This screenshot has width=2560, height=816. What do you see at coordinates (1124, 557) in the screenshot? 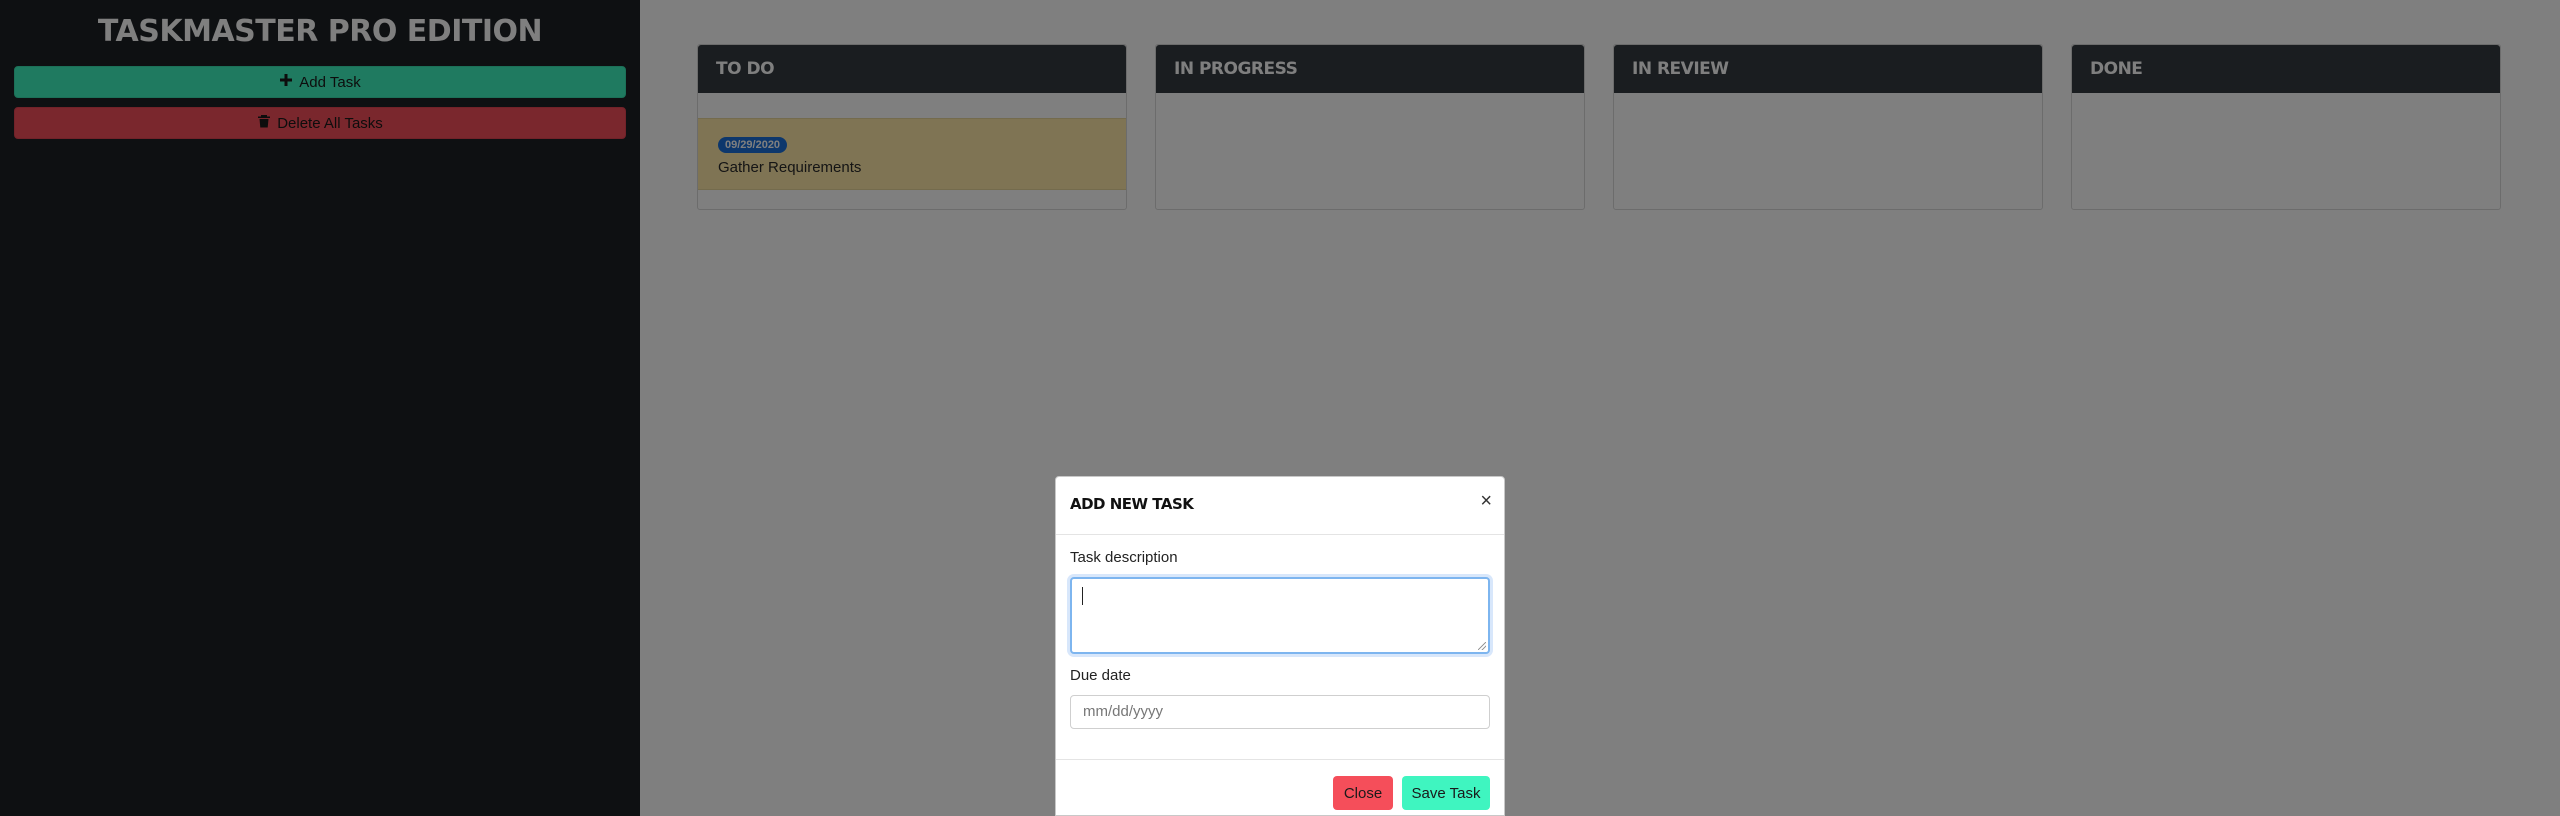
I see `task-description-label: Task description` at bounding box center [1124, 557].